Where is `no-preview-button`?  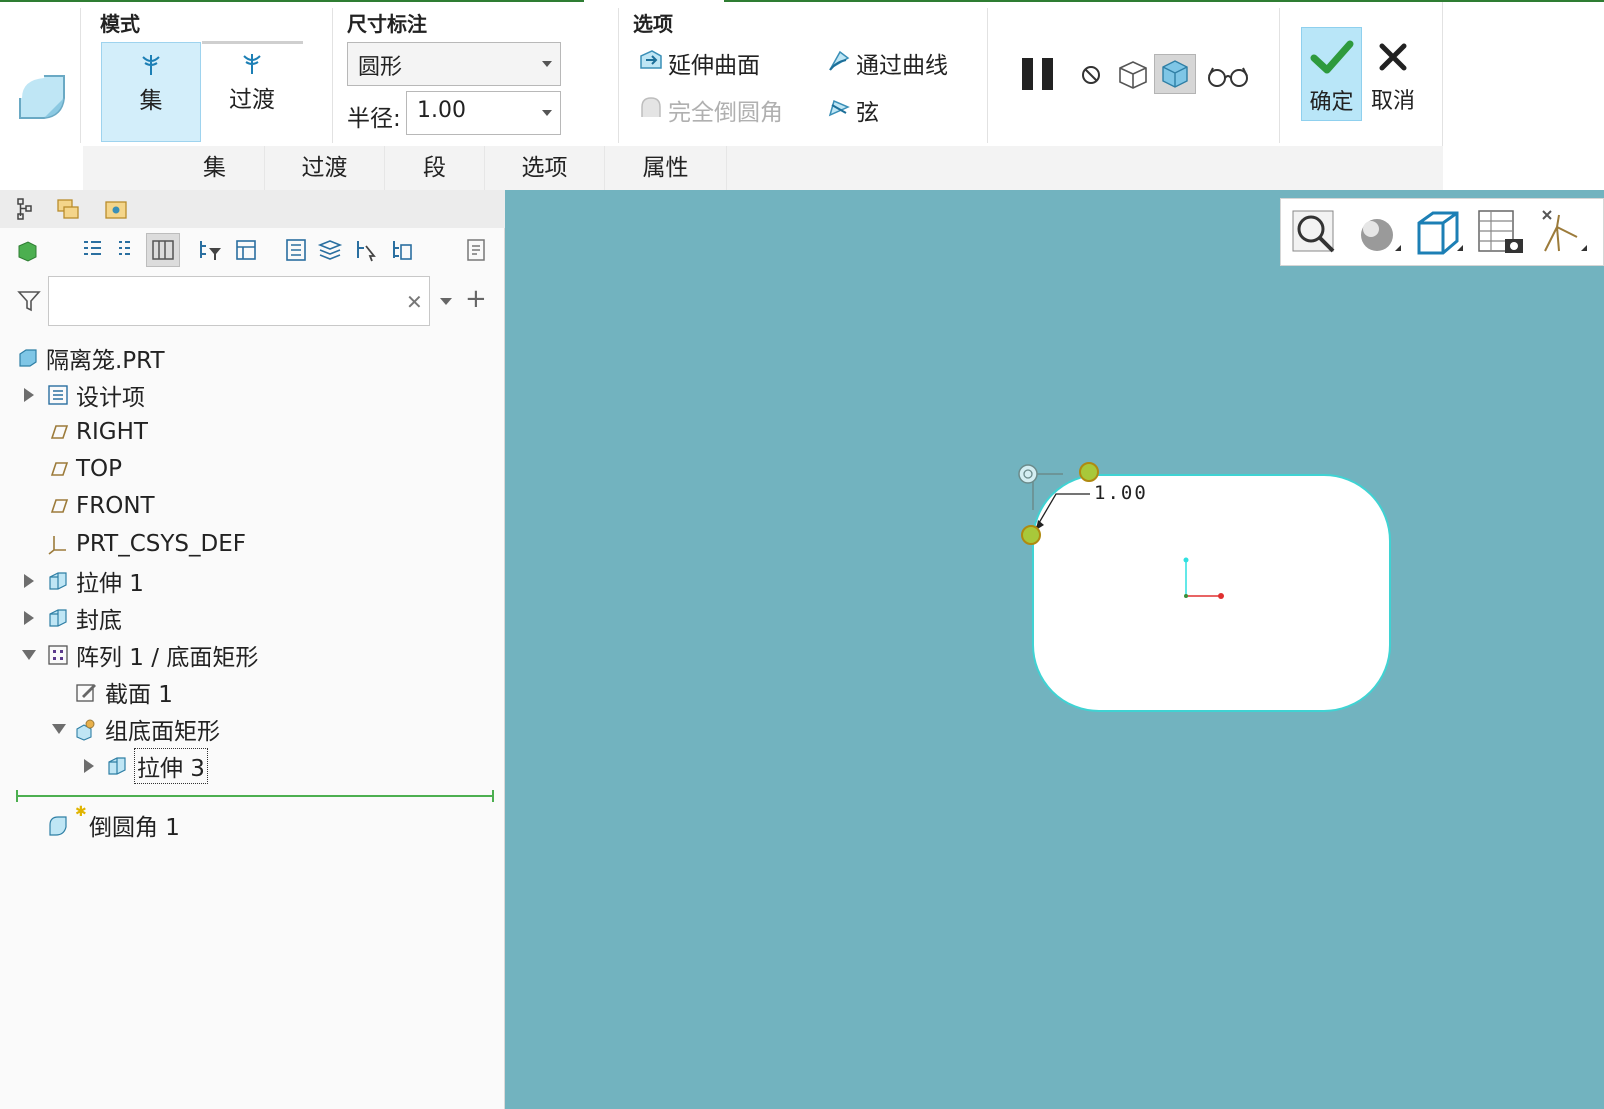
no-preview-button is located at coordinates (1091, 75).